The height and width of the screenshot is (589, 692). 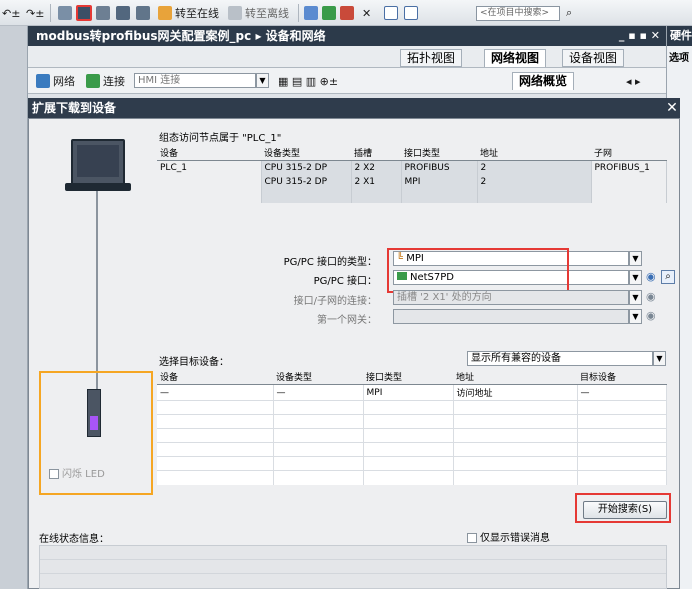 What do you see at coordinates (65, 13) in the screenshot?
I see `compile-icon` at bounding box center [65, 13].